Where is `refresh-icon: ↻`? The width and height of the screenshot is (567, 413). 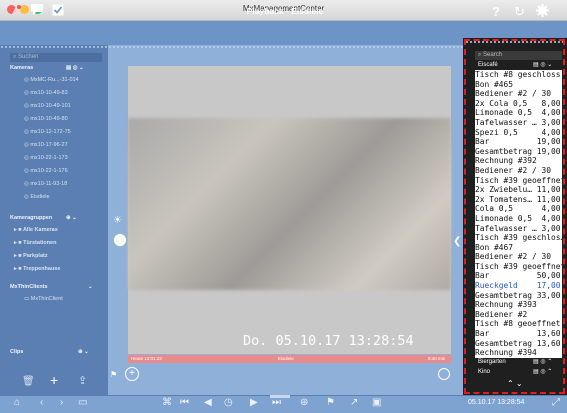
refresh-icon: ↻ is located at coordinates (519, 12).